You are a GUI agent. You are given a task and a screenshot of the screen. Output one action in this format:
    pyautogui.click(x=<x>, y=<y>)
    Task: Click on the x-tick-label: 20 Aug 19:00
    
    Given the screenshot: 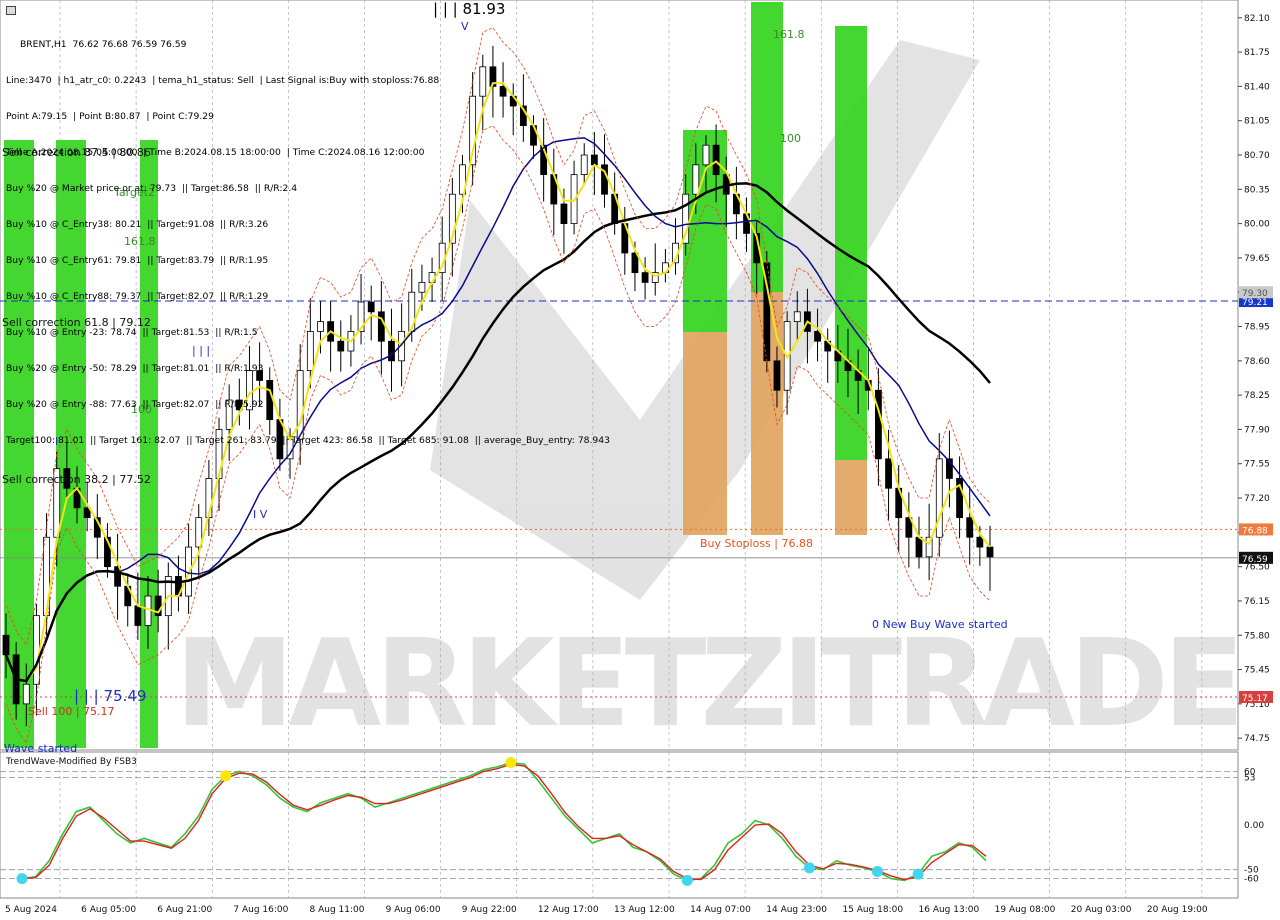 What is the action you would take?
    pyautogui.click(x=1177, y=910)
    